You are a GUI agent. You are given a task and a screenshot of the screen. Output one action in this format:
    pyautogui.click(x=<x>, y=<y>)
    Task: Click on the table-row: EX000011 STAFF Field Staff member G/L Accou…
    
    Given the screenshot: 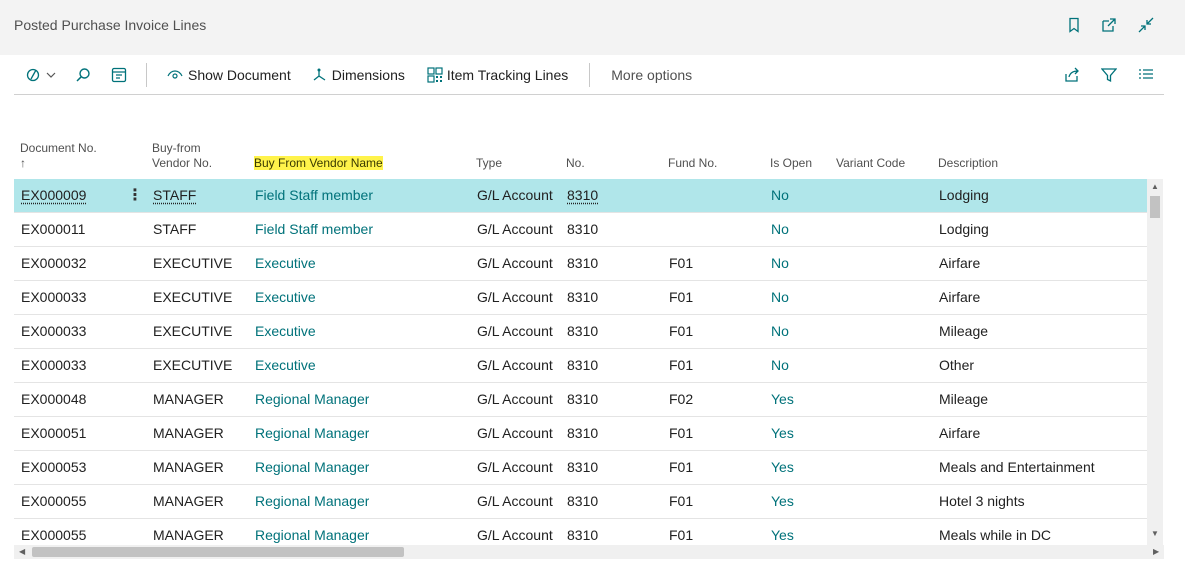 What is the action you would take?
    pyautogui.click(x=580, y=230)
    